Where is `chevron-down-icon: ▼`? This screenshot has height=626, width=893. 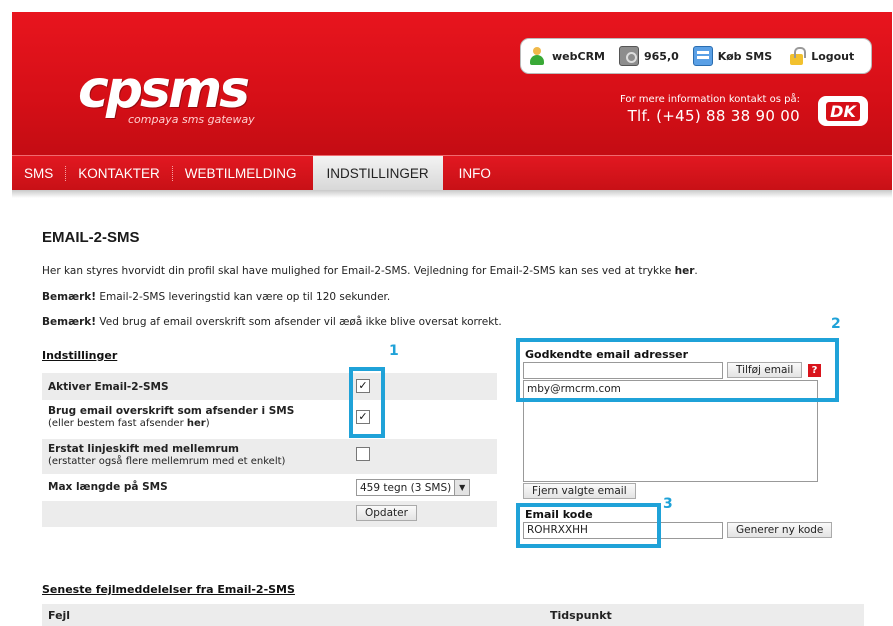
chevron-down-icon: ▼ is located at coordinates (462, 487).